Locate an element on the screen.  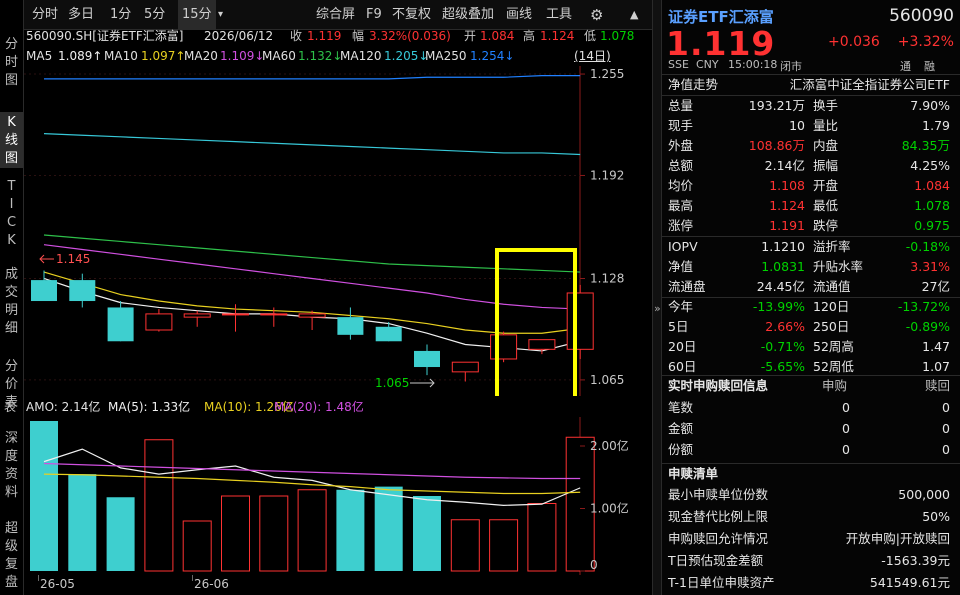
stat-row: 5日 2.66% 250日 -0.89% is located at coordinates (811, 327).